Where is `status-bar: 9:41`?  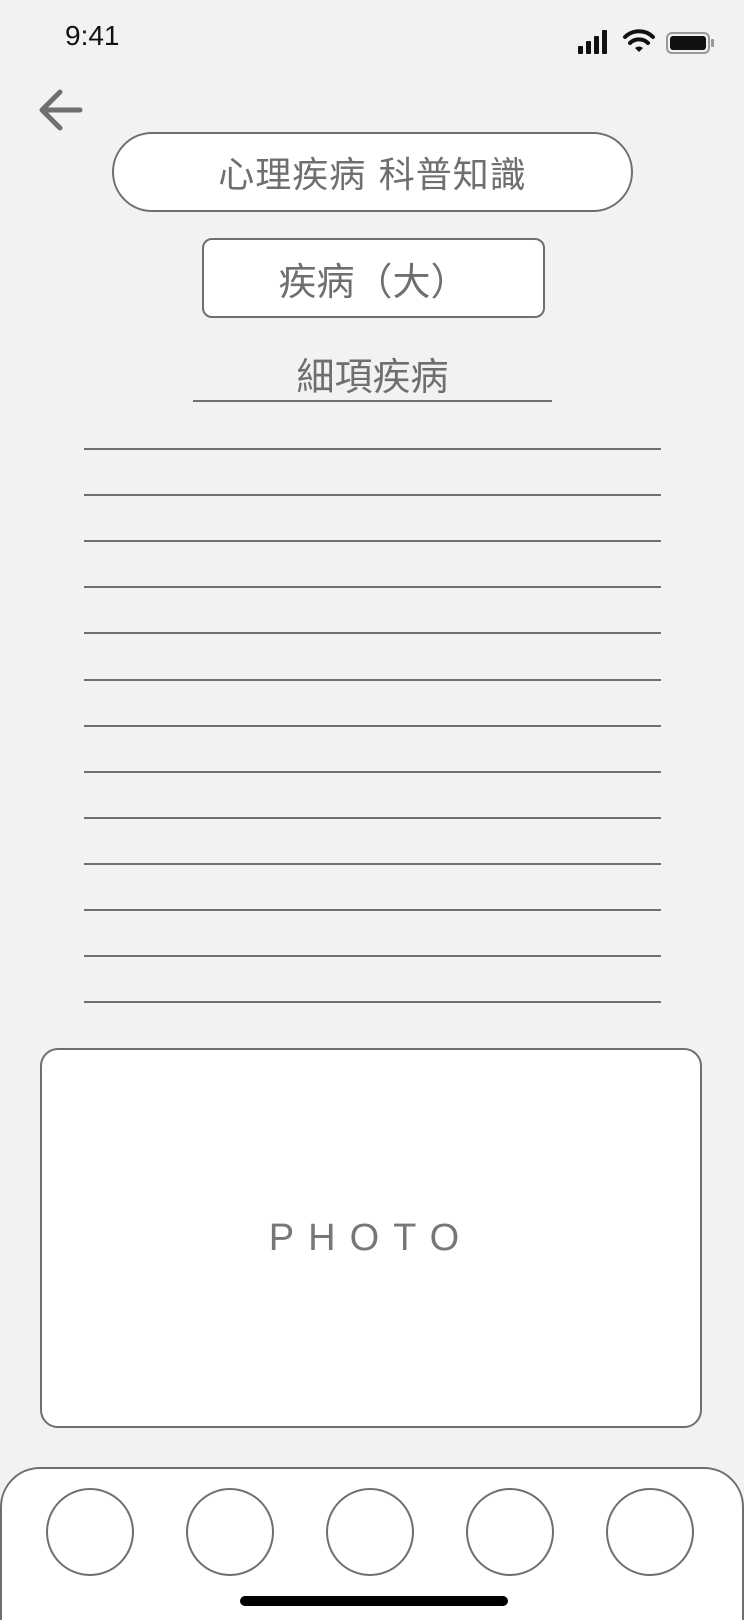 status-bar: 9:41 is located at coordinates (372, 40).